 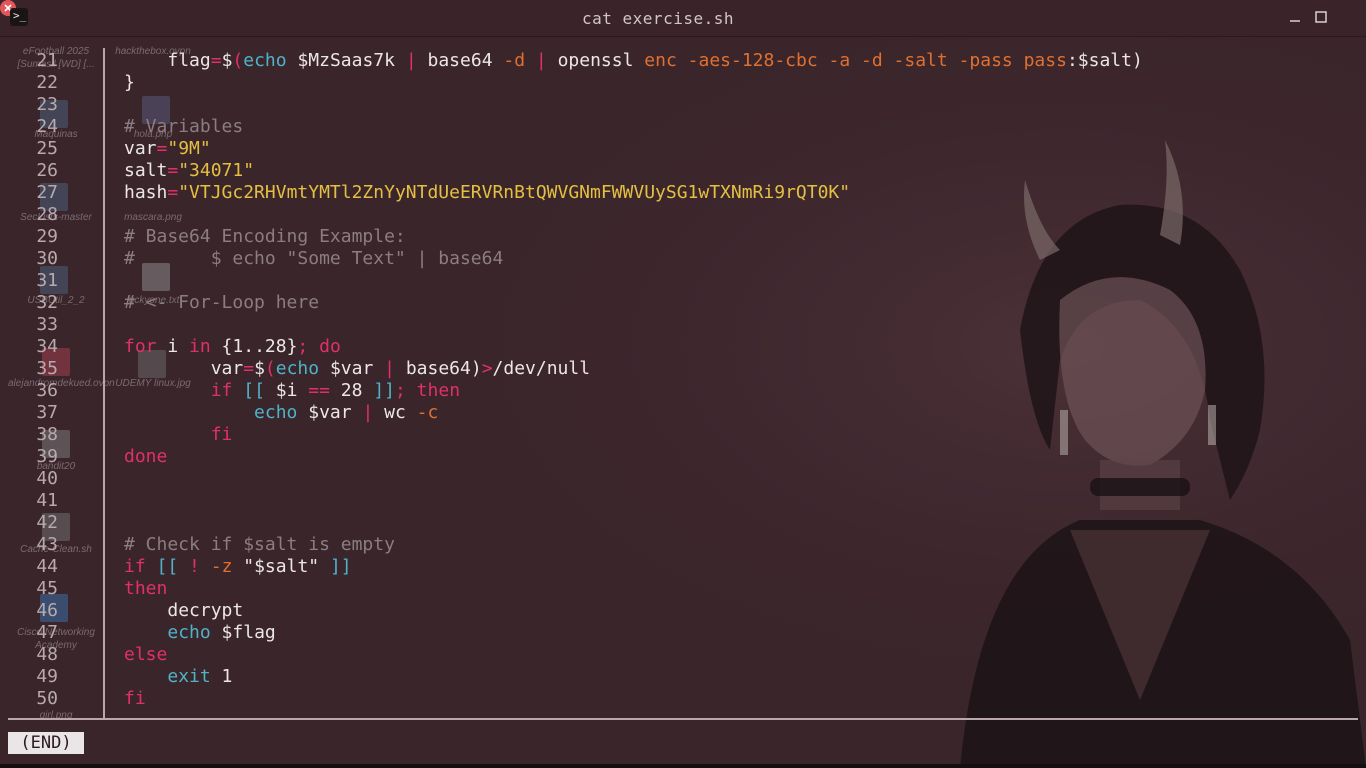 What do you see at coordinates (400, 368) in the screenshot?
I see `code-line: var=$(echo $var | base64)>/dev/null` at bounding box center [400, 368].